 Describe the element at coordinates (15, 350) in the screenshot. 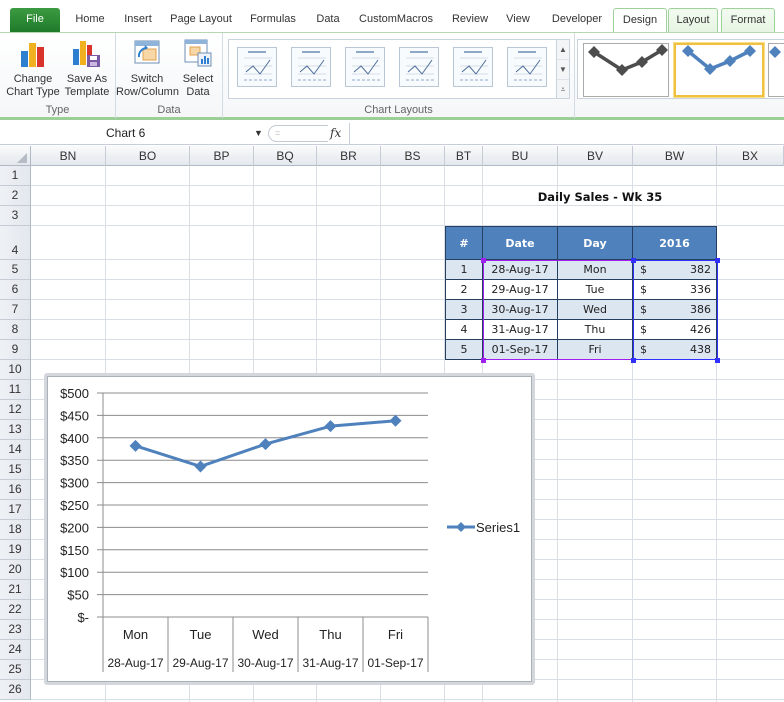

I see `row-header-9: 9` at that location.